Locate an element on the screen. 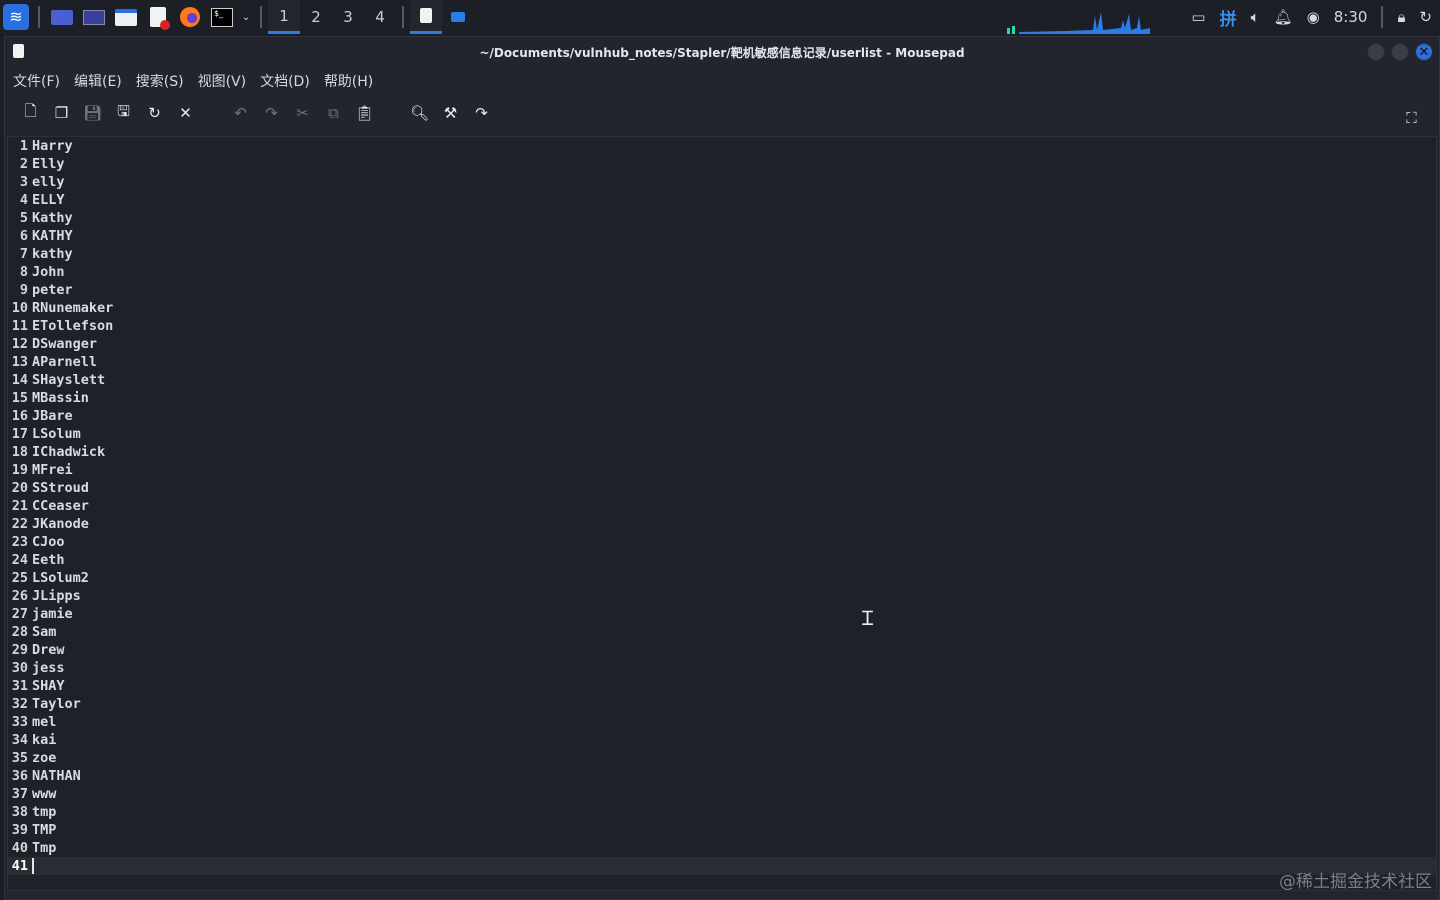  line-text: MFrei is located at coordinates (52, 470).